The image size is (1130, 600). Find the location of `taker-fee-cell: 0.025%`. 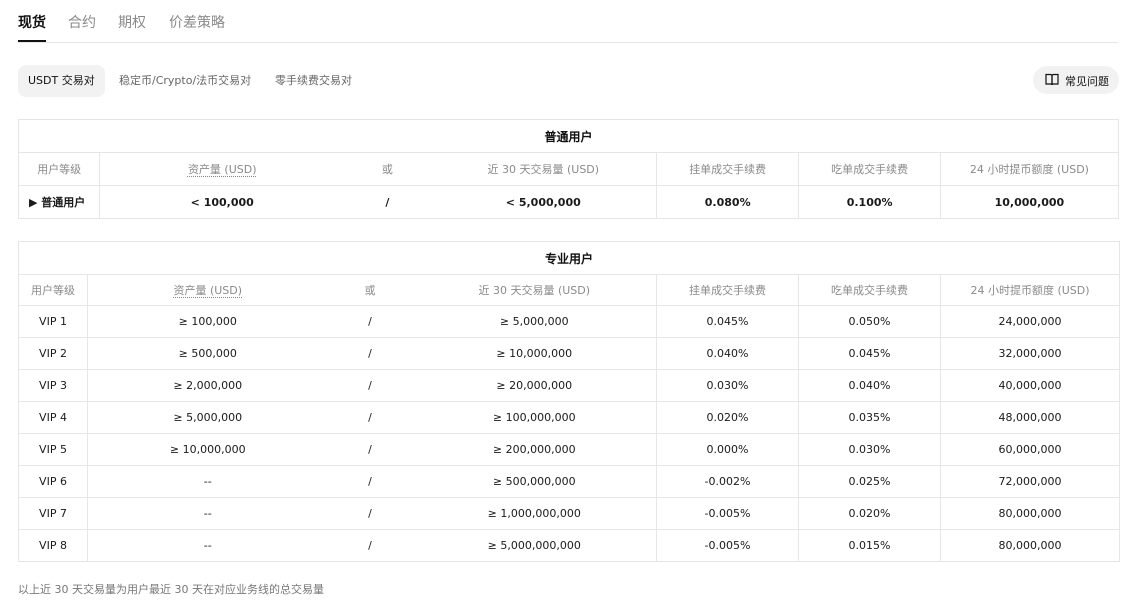

taker-fee-cell: 0.025% is located at coordinates (869, 481).